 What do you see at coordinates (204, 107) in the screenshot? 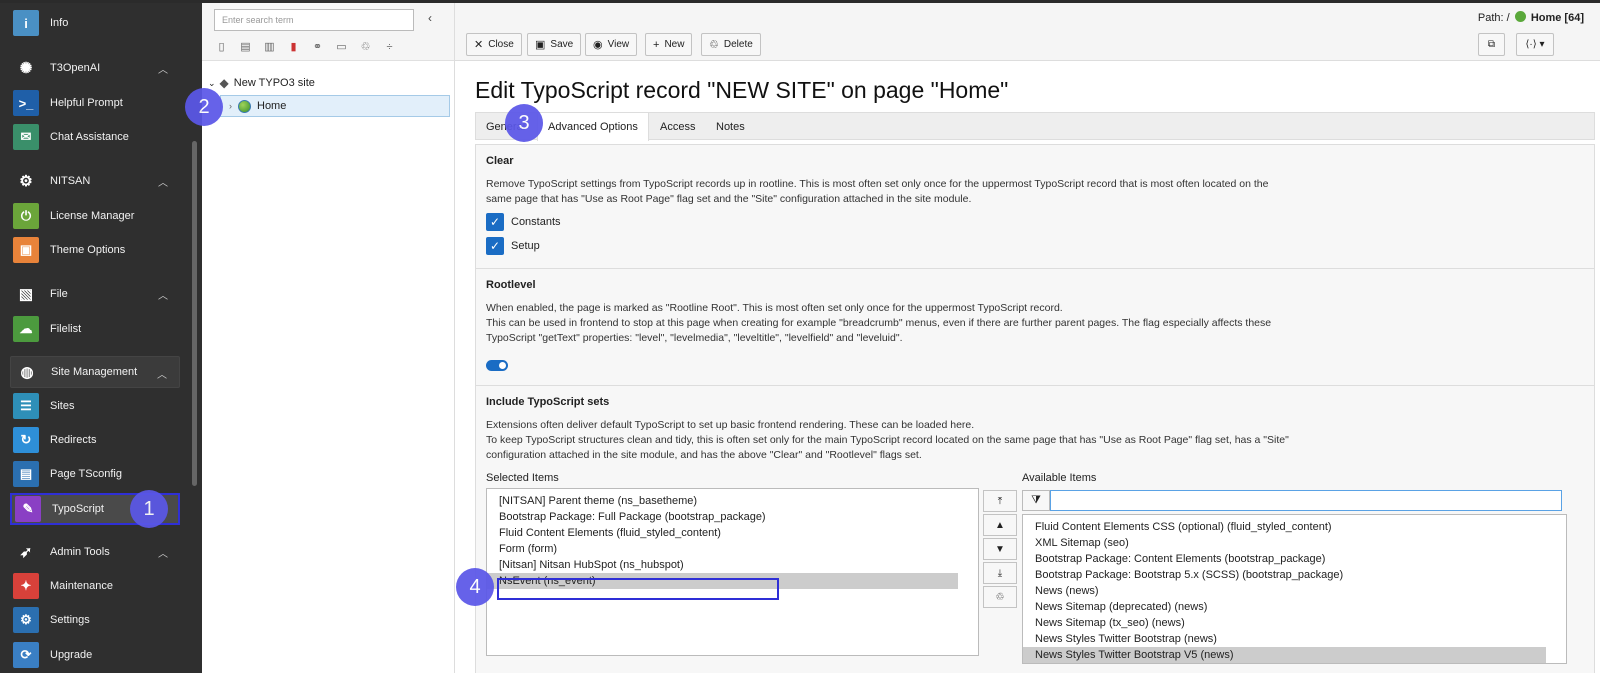
I see `step-badge-2: 2` at bounding box center [204, 107].